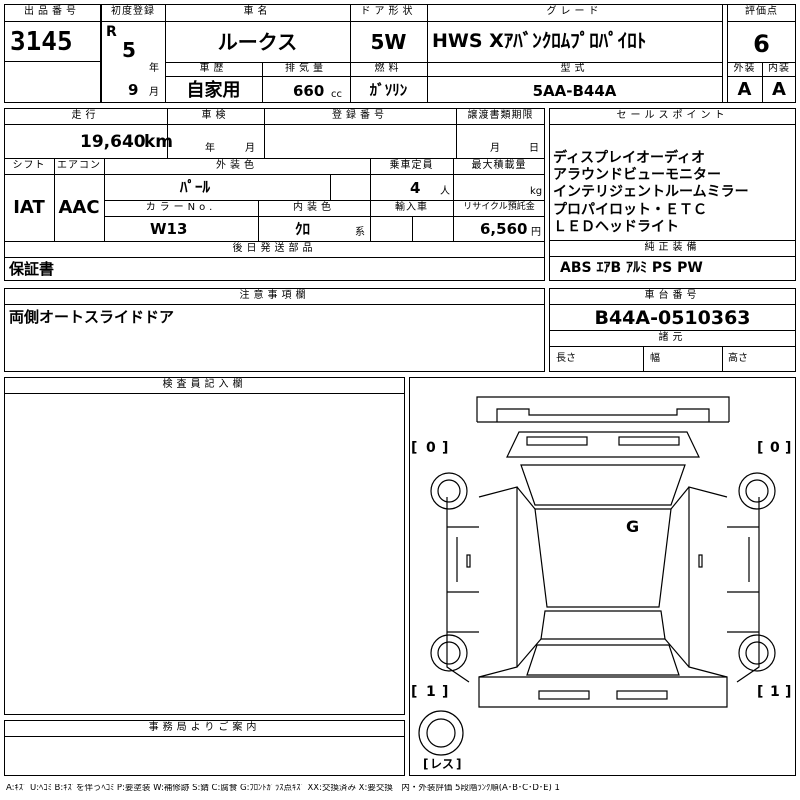  I want to click on shift-label: シフト, so click(29, 165).